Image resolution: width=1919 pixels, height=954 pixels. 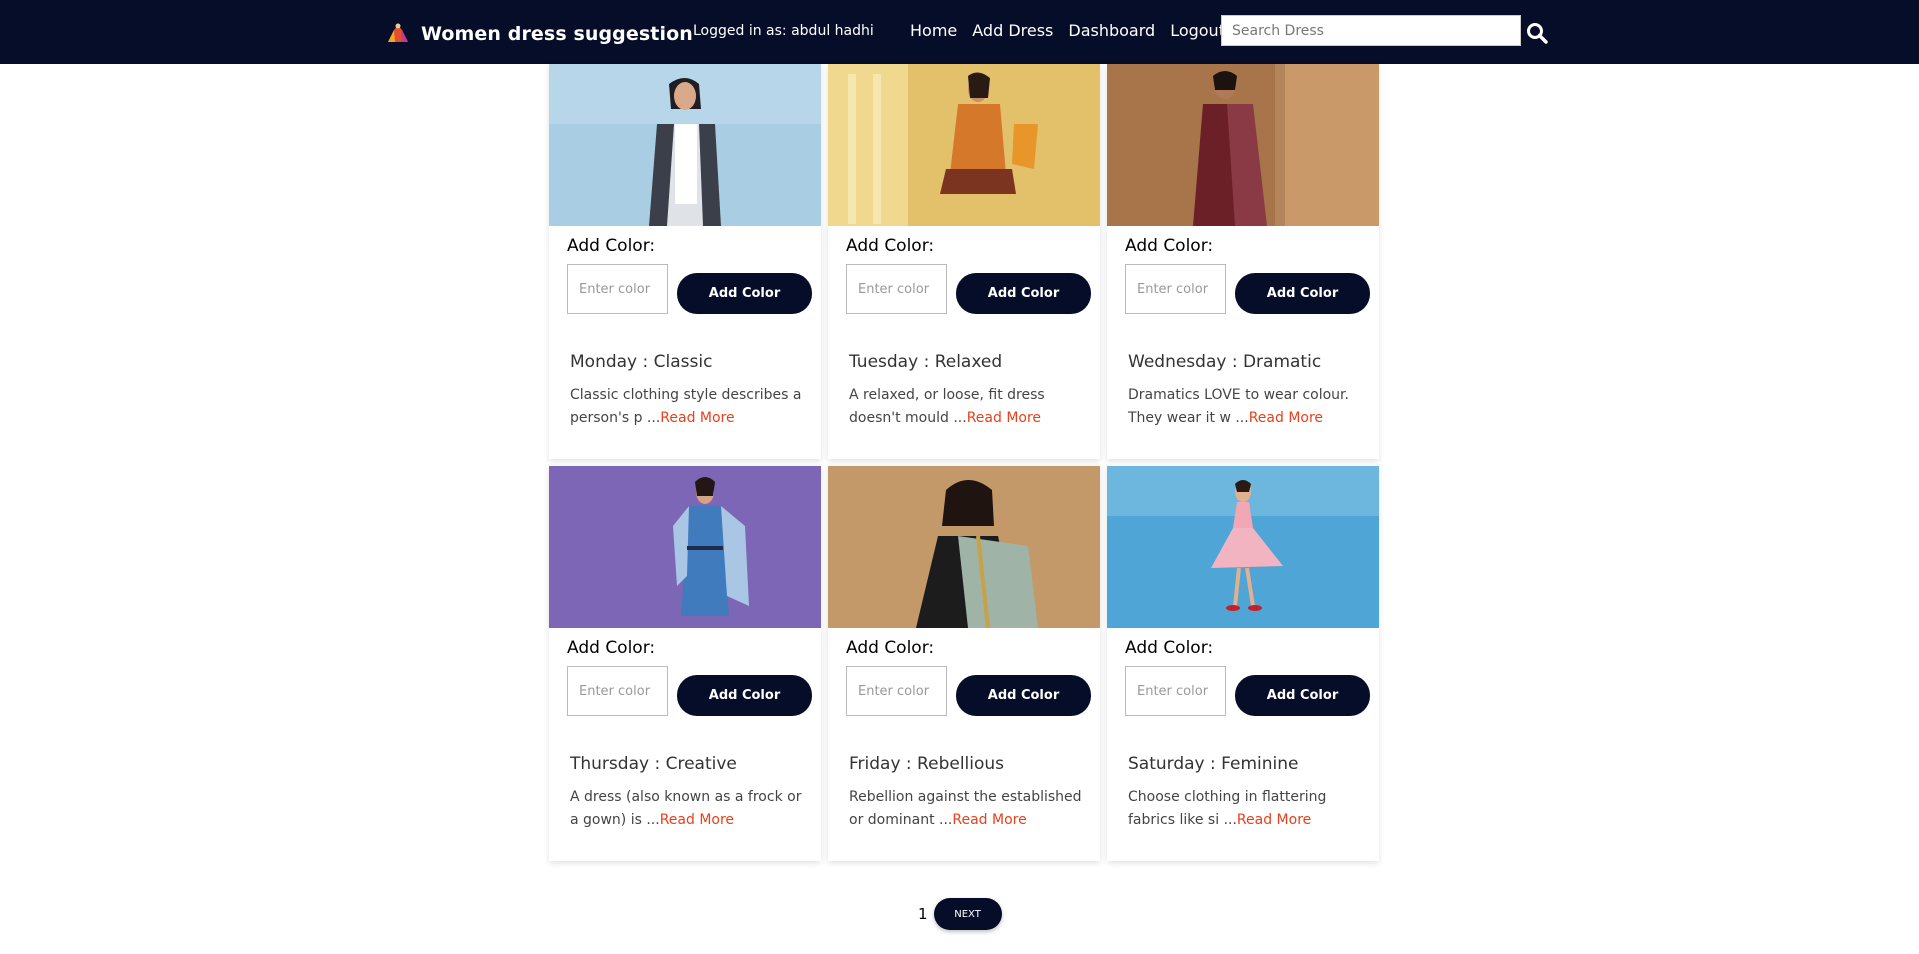 I want to click on card-title: Saturday : Feminine, so click(x=1213, y=764).